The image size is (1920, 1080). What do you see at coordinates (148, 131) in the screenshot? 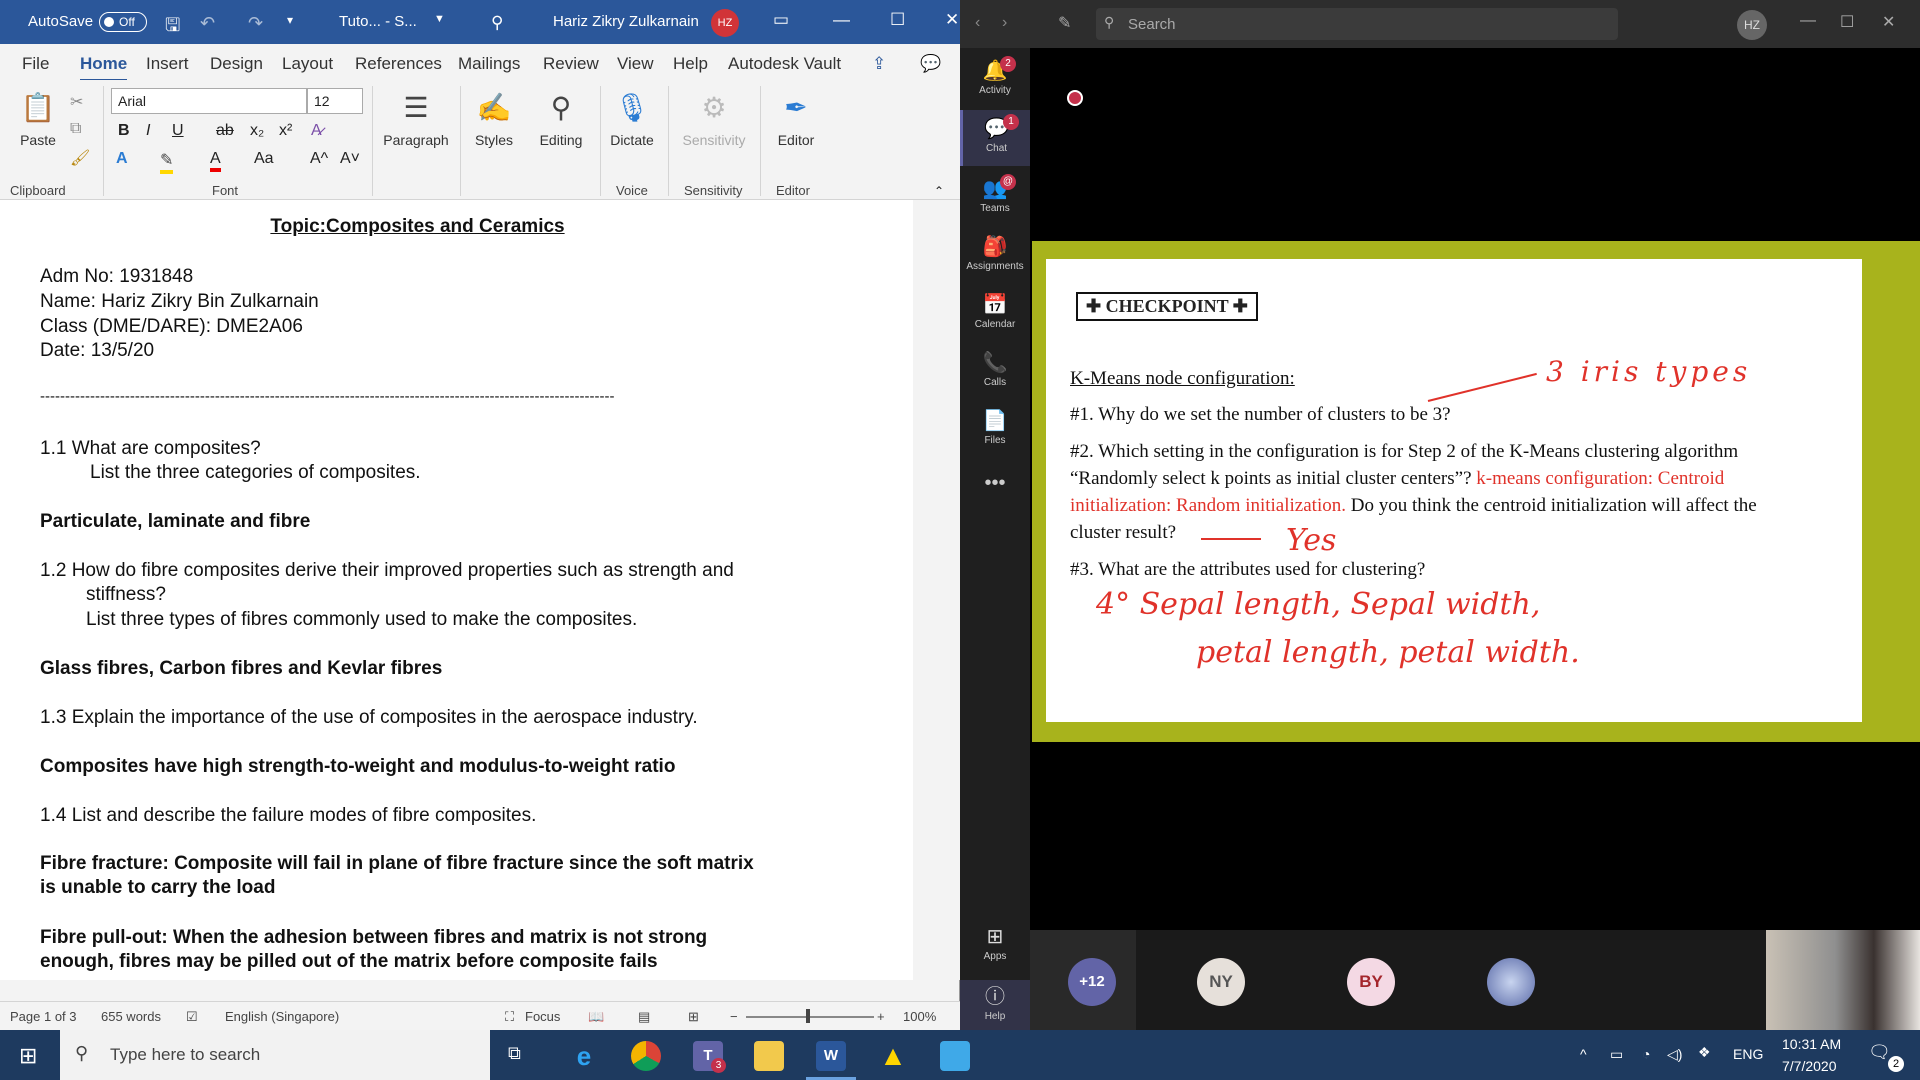
I see `italic-button: I` at bounding box center [148, 131].